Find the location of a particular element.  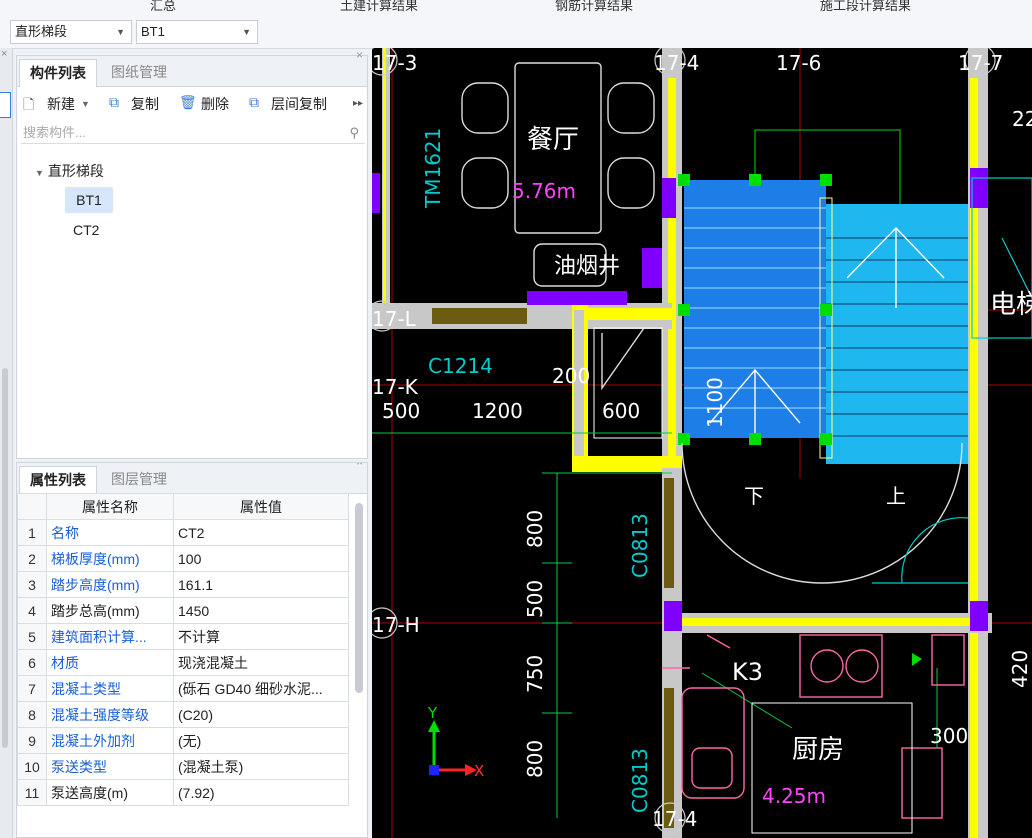

axis-label: 17-4 is located at coordinates (674, 819).